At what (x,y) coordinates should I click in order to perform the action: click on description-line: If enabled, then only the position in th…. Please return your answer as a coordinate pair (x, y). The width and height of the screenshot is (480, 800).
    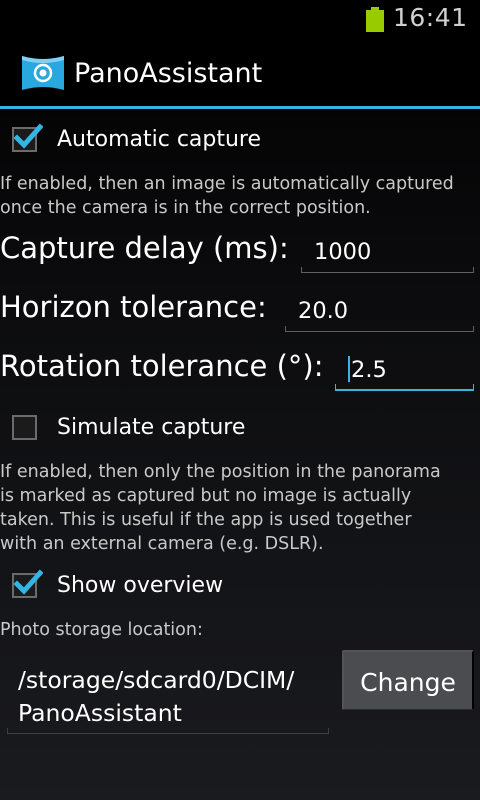
    Looking at the image, I should click on (220, 472).